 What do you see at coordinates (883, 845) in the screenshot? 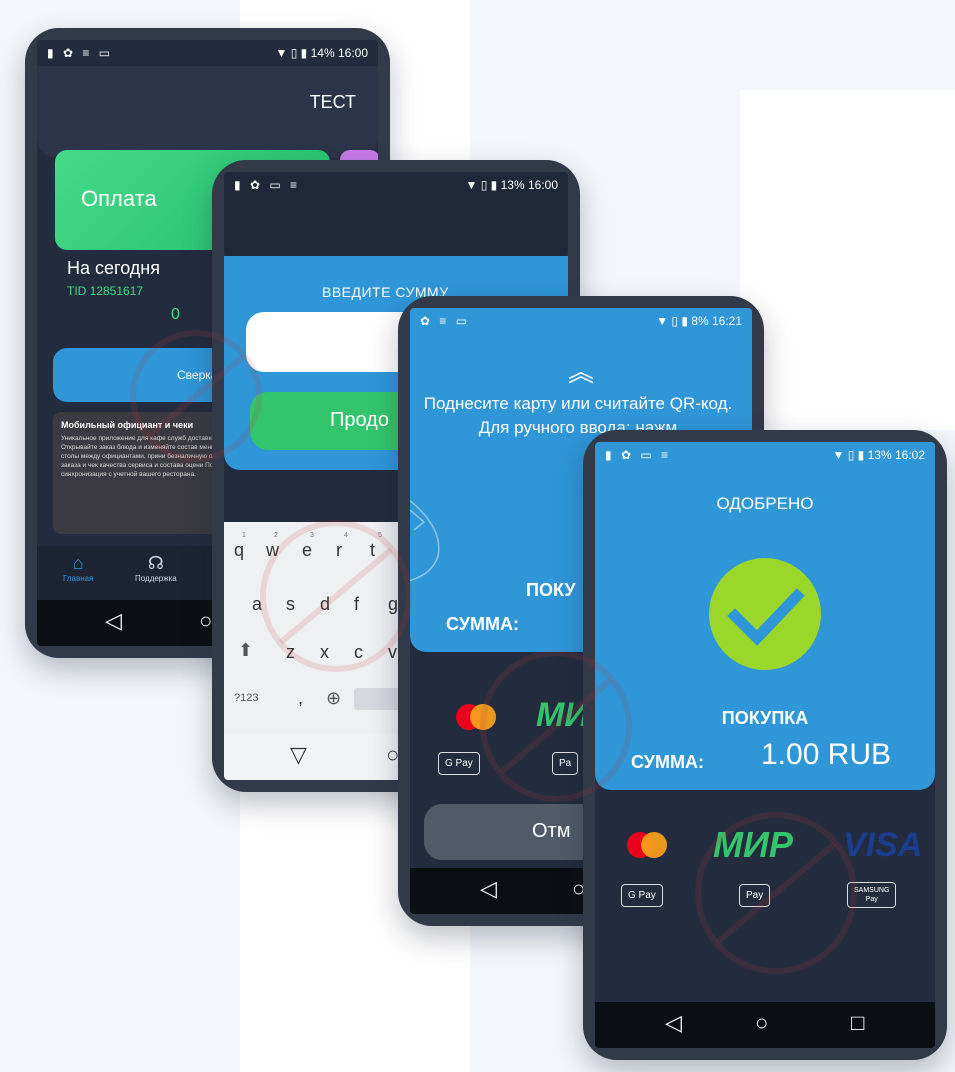
I see `visa-logo: VISA` at bounding box center [883, 845].